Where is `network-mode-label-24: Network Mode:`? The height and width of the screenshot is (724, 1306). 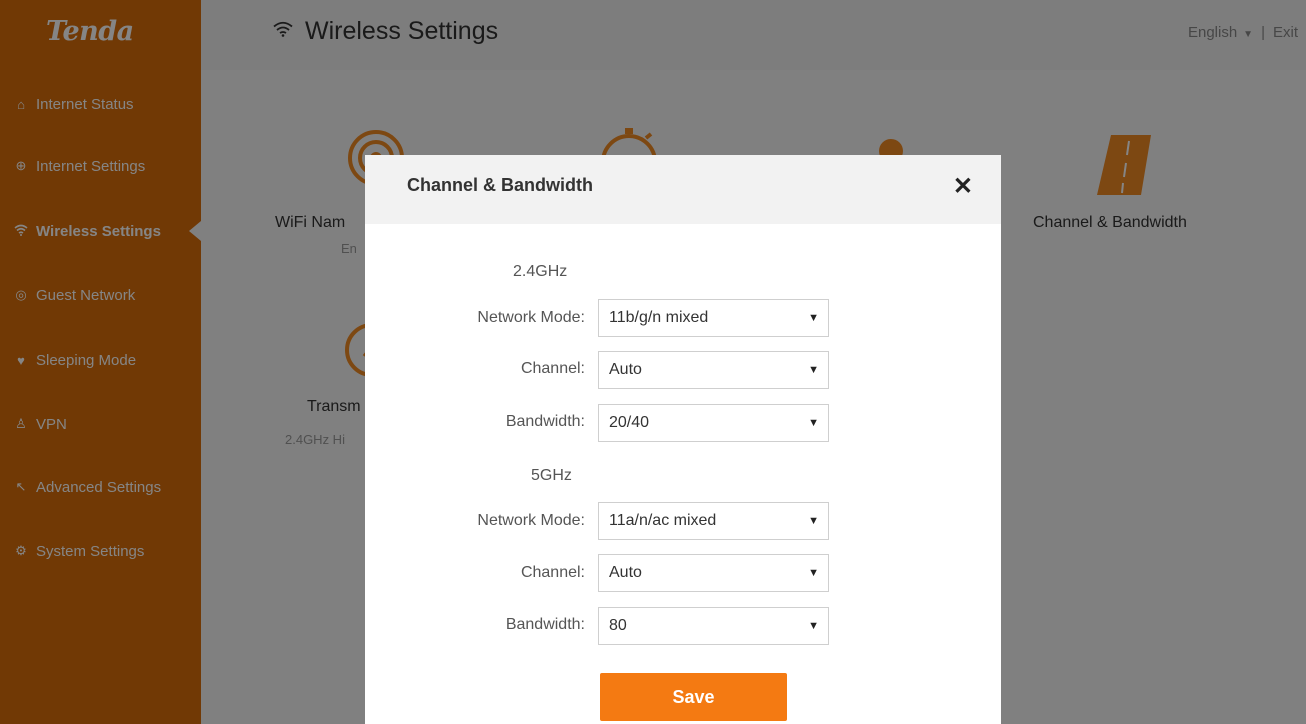 network-mode-label-24: Network Mode: is located at coordinates (531, 317).